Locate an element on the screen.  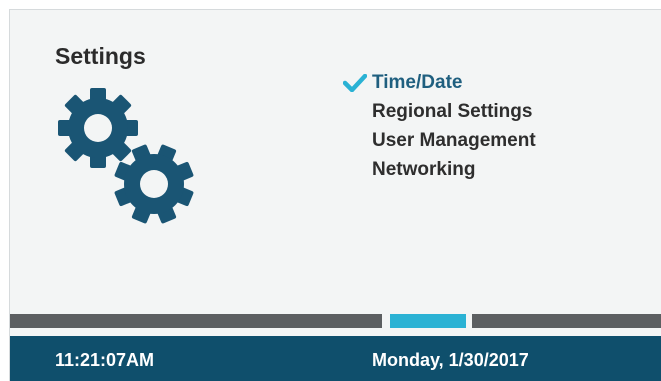
clock-time: 11:21:07AM is located at coordinates (105, 360).